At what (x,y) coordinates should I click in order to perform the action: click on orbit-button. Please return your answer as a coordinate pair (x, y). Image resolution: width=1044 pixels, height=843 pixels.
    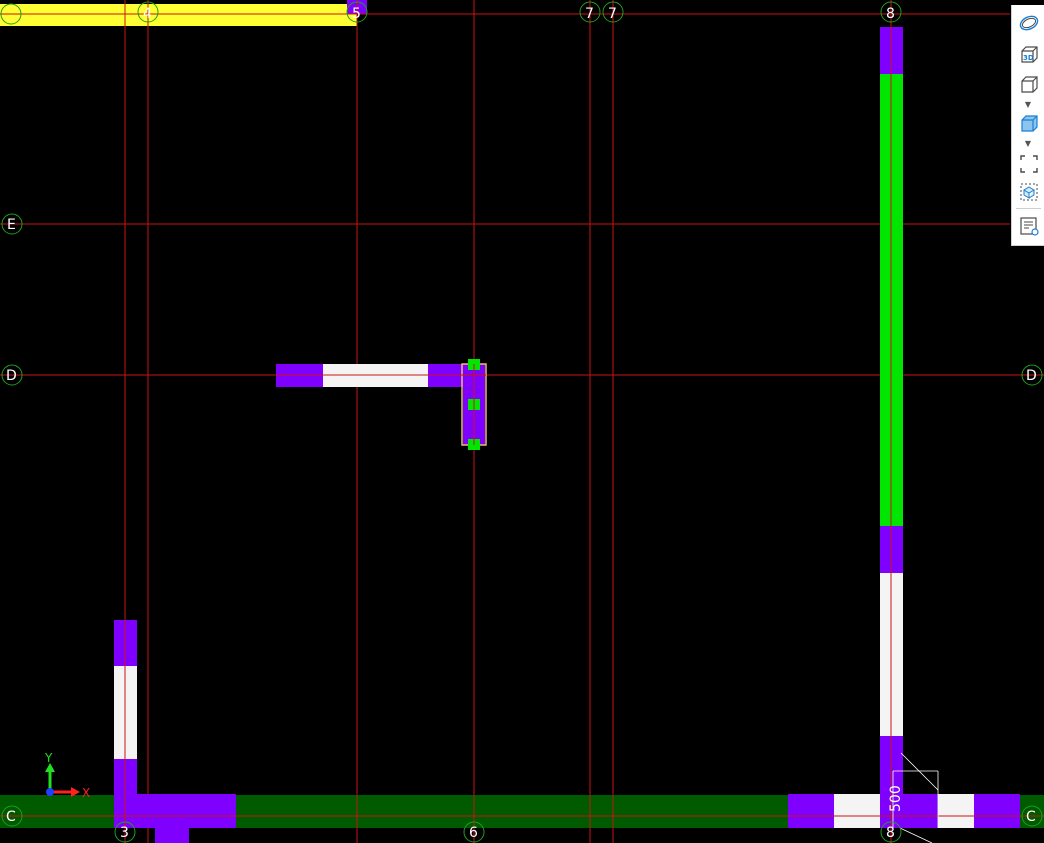
    Looking at the image, I should click on (1029, 23).